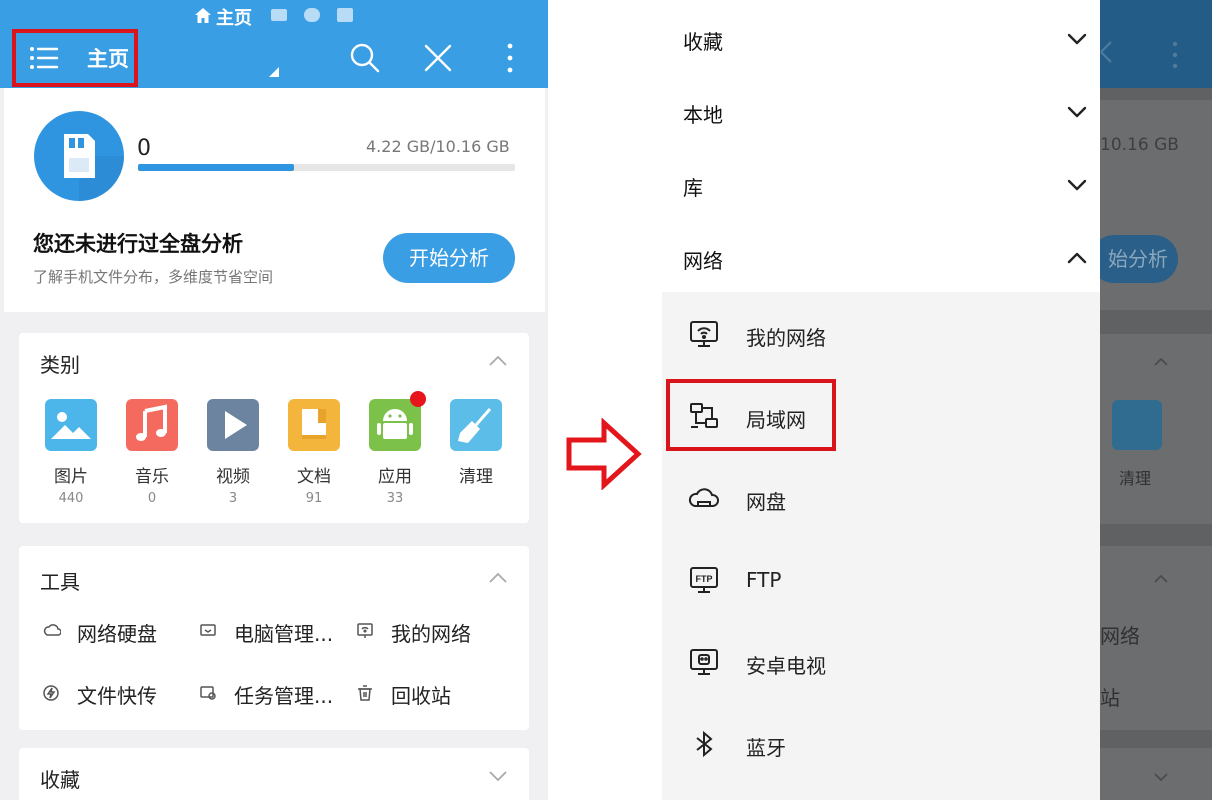 This screenshot has height=800, width=1212. I want to click on network-item-label: 我的网络, so click(786, 338).